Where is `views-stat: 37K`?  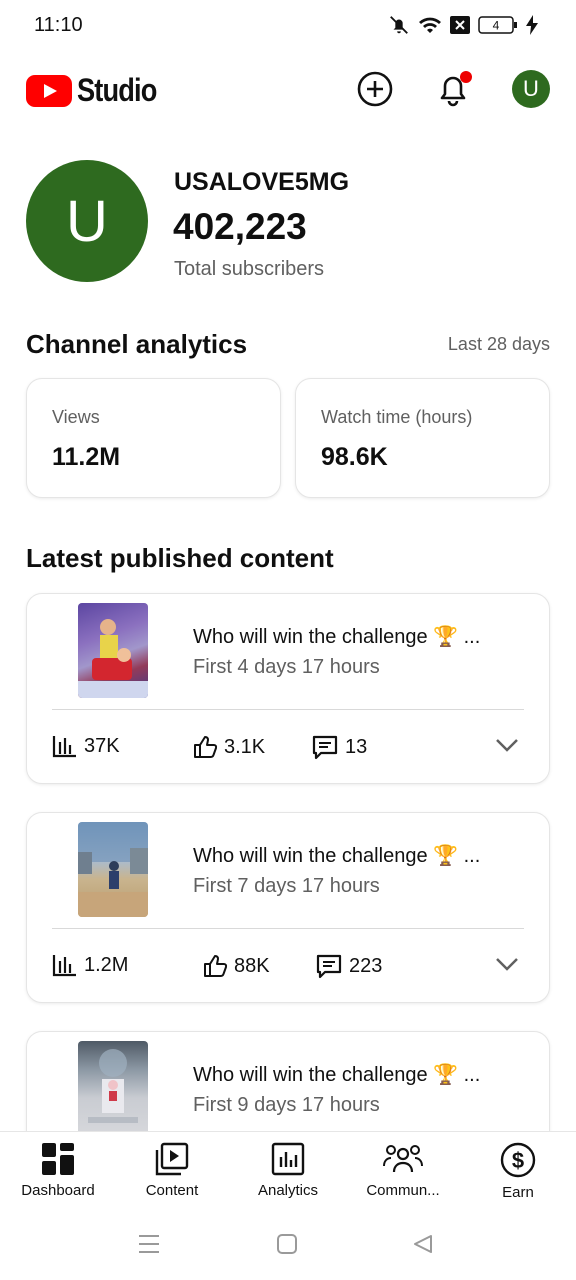 views-stat: 37K is located at coordinates (86, 746).